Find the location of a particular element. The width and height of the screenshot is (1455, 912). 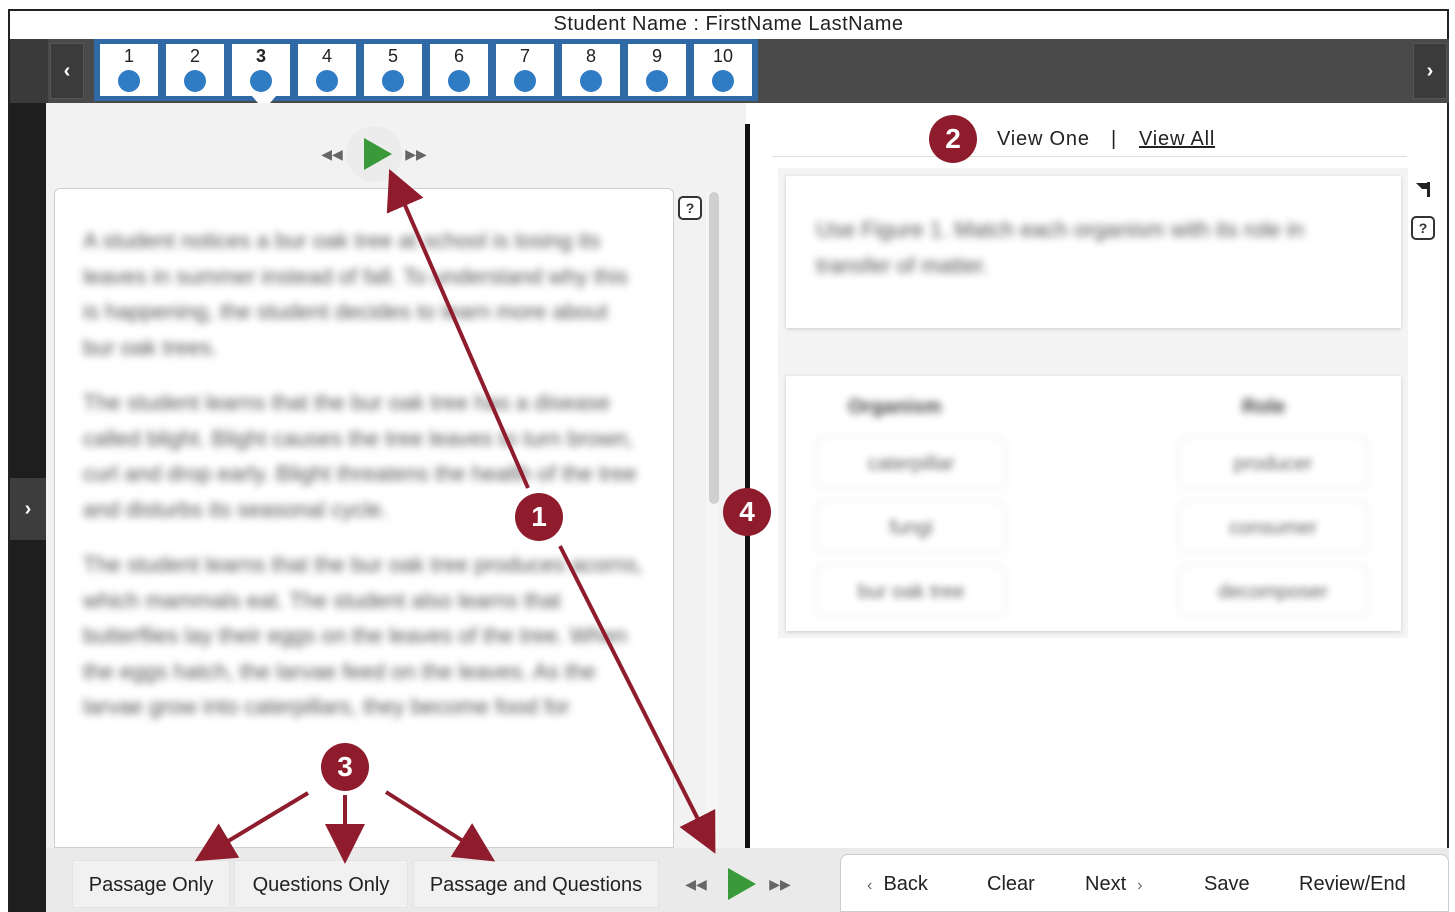

question-tab-number: 8 is located at coordinates (590, 56).